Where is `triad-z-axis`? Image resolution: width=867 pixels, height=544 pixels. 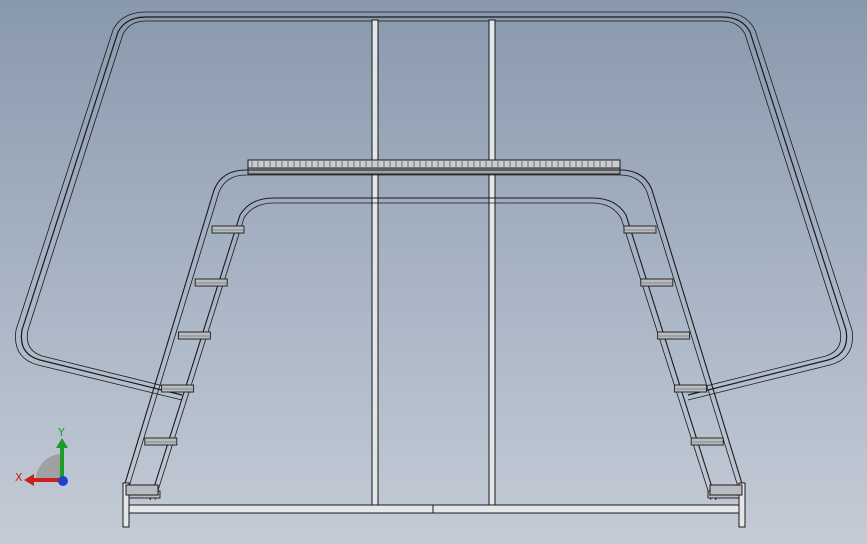 triad-z-axis is located at coordinates (63, 481).